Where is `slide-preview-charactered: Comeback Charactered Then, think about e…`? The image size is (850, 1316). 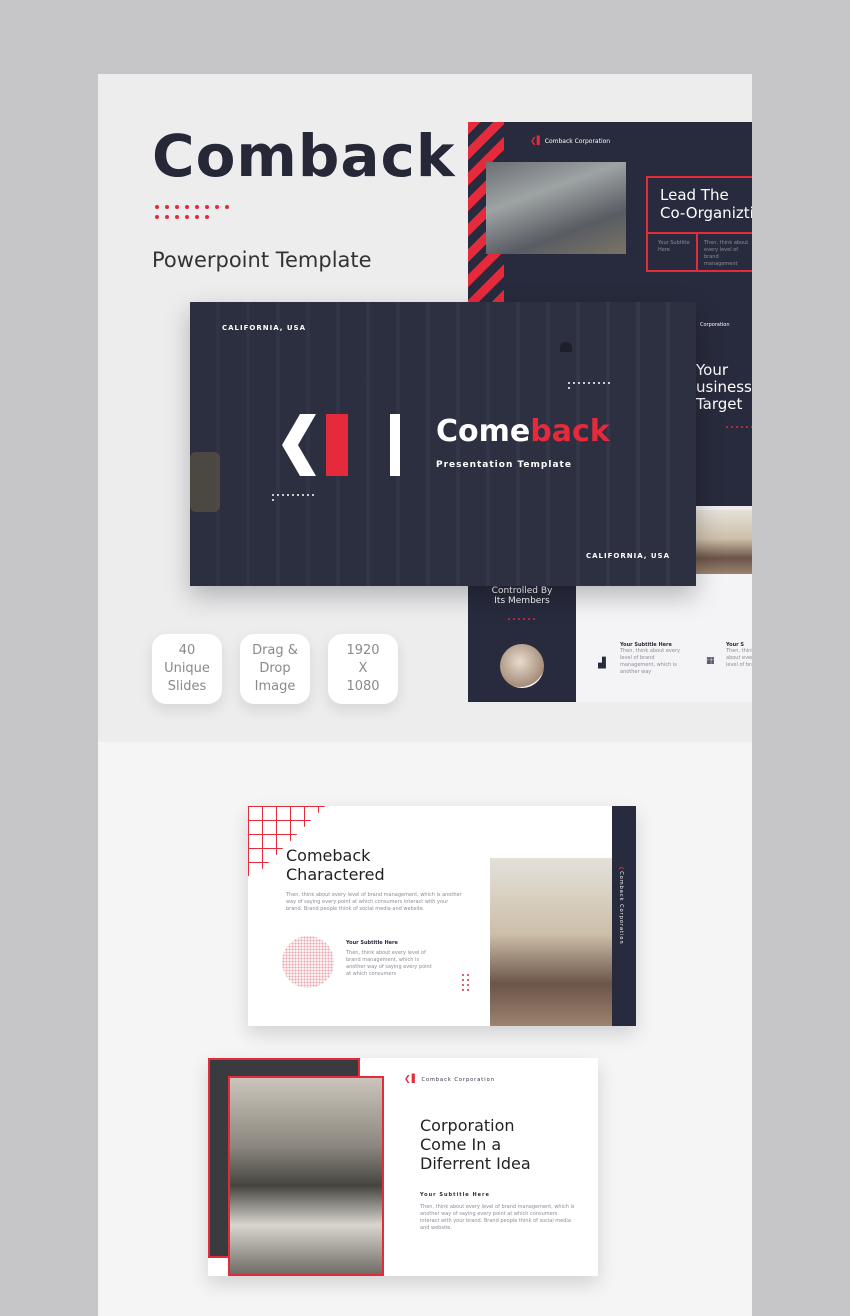 slide-preview-charactered: Comeback Charactered Then, think about e… is located at coordinates (442, 916).